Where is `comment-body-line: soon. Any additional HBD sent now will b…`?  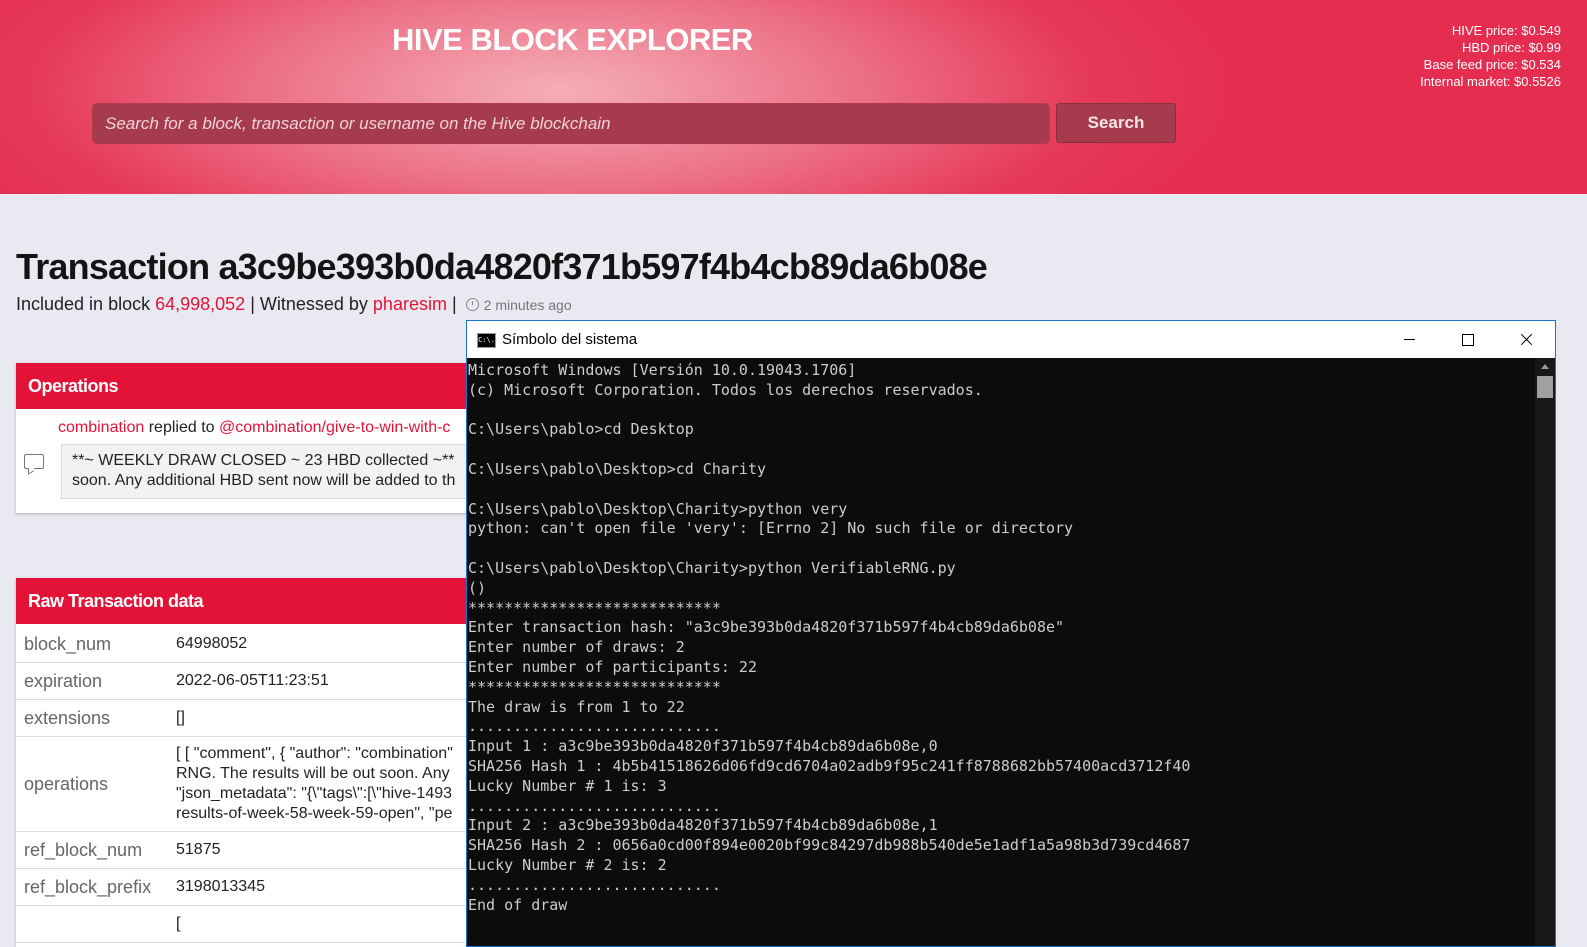
comment-body-line: soon. Any additional HBD sent now will b… is located at coordinates (264, 480).